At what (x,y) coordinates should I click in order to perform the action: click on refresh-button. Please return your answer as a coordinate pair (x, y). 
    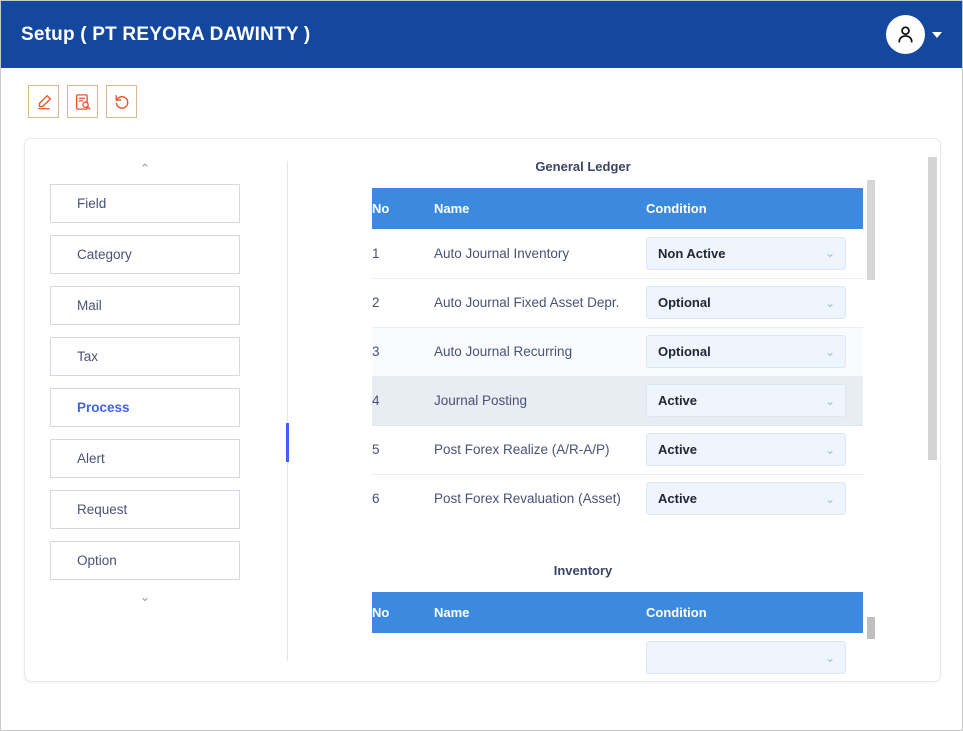
    Looking at the image, I should click on (121, 101).